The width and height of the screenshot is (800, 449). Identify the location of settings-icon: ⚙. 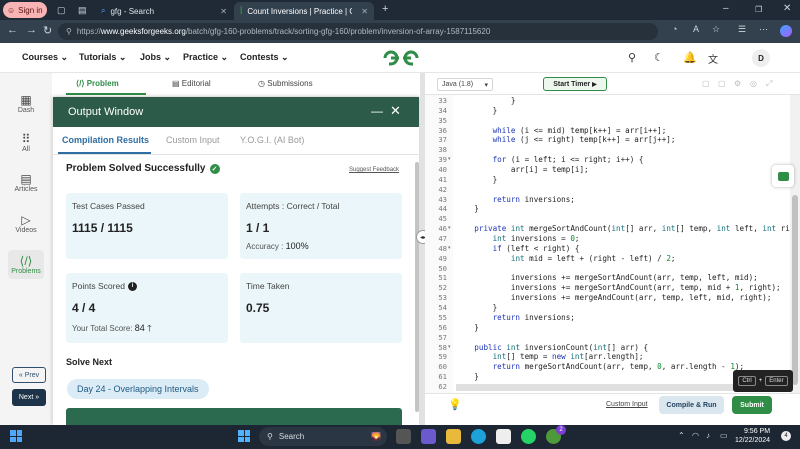
(737, 83).